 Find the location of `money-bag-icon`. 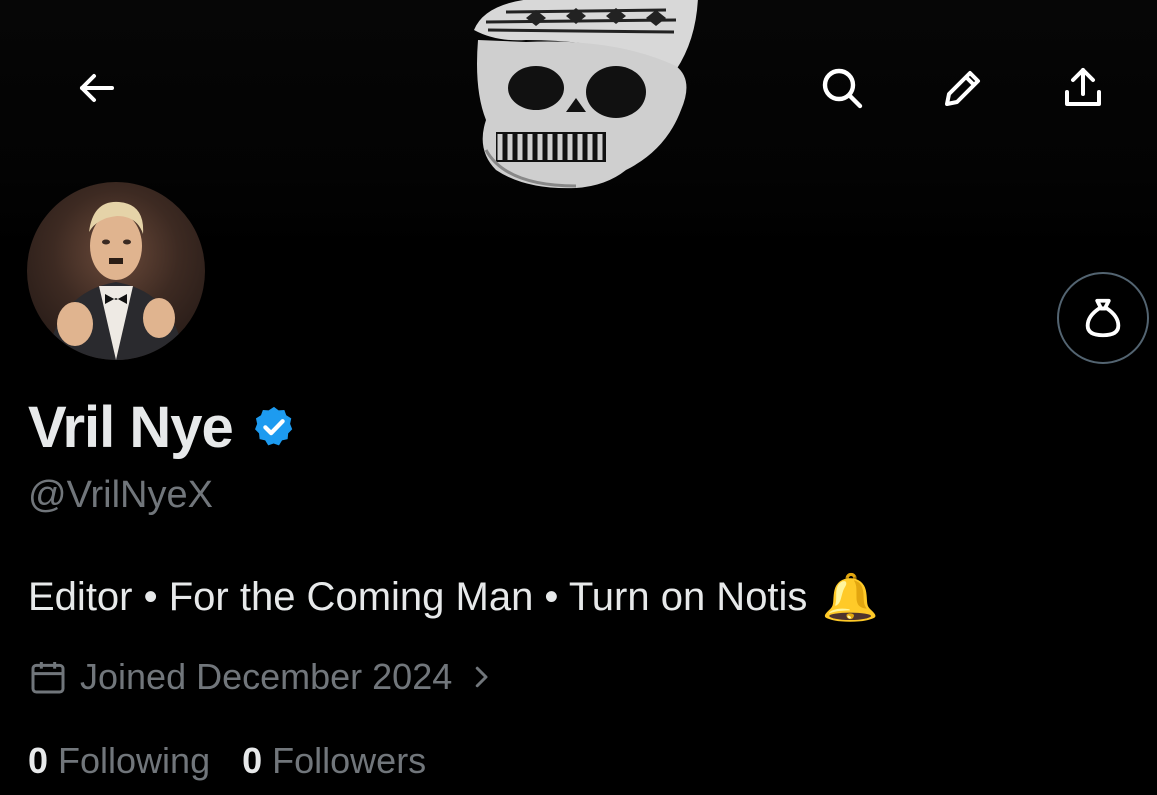

money-bag-icon is located at coordinates (1103, 318).